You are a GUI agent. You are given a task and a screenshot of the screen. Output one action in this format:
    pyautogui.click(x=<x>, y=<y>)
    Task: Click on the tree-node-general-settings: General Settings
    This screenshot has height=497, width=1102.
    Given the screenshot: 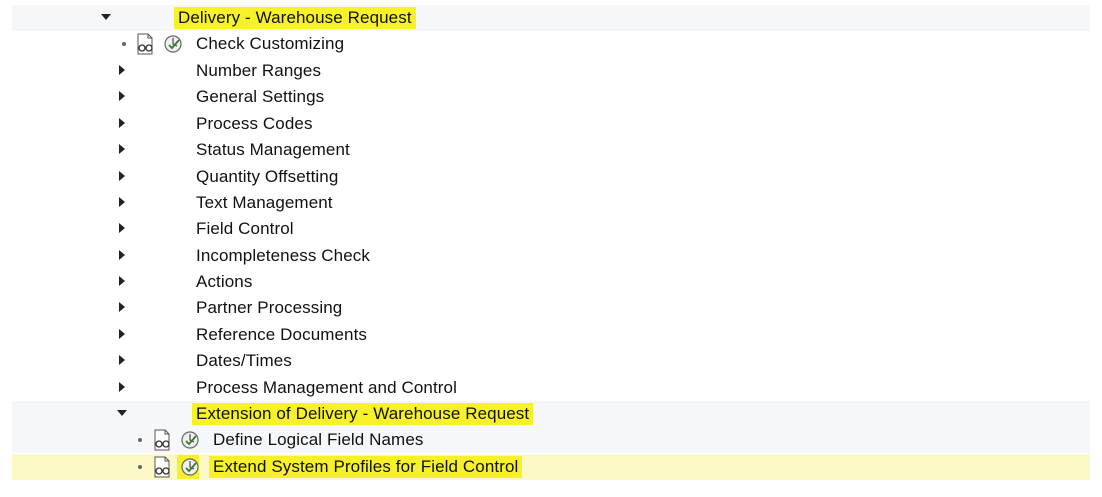 What is the action you would take?
    pyautogui.click(x=551, y=97)
    